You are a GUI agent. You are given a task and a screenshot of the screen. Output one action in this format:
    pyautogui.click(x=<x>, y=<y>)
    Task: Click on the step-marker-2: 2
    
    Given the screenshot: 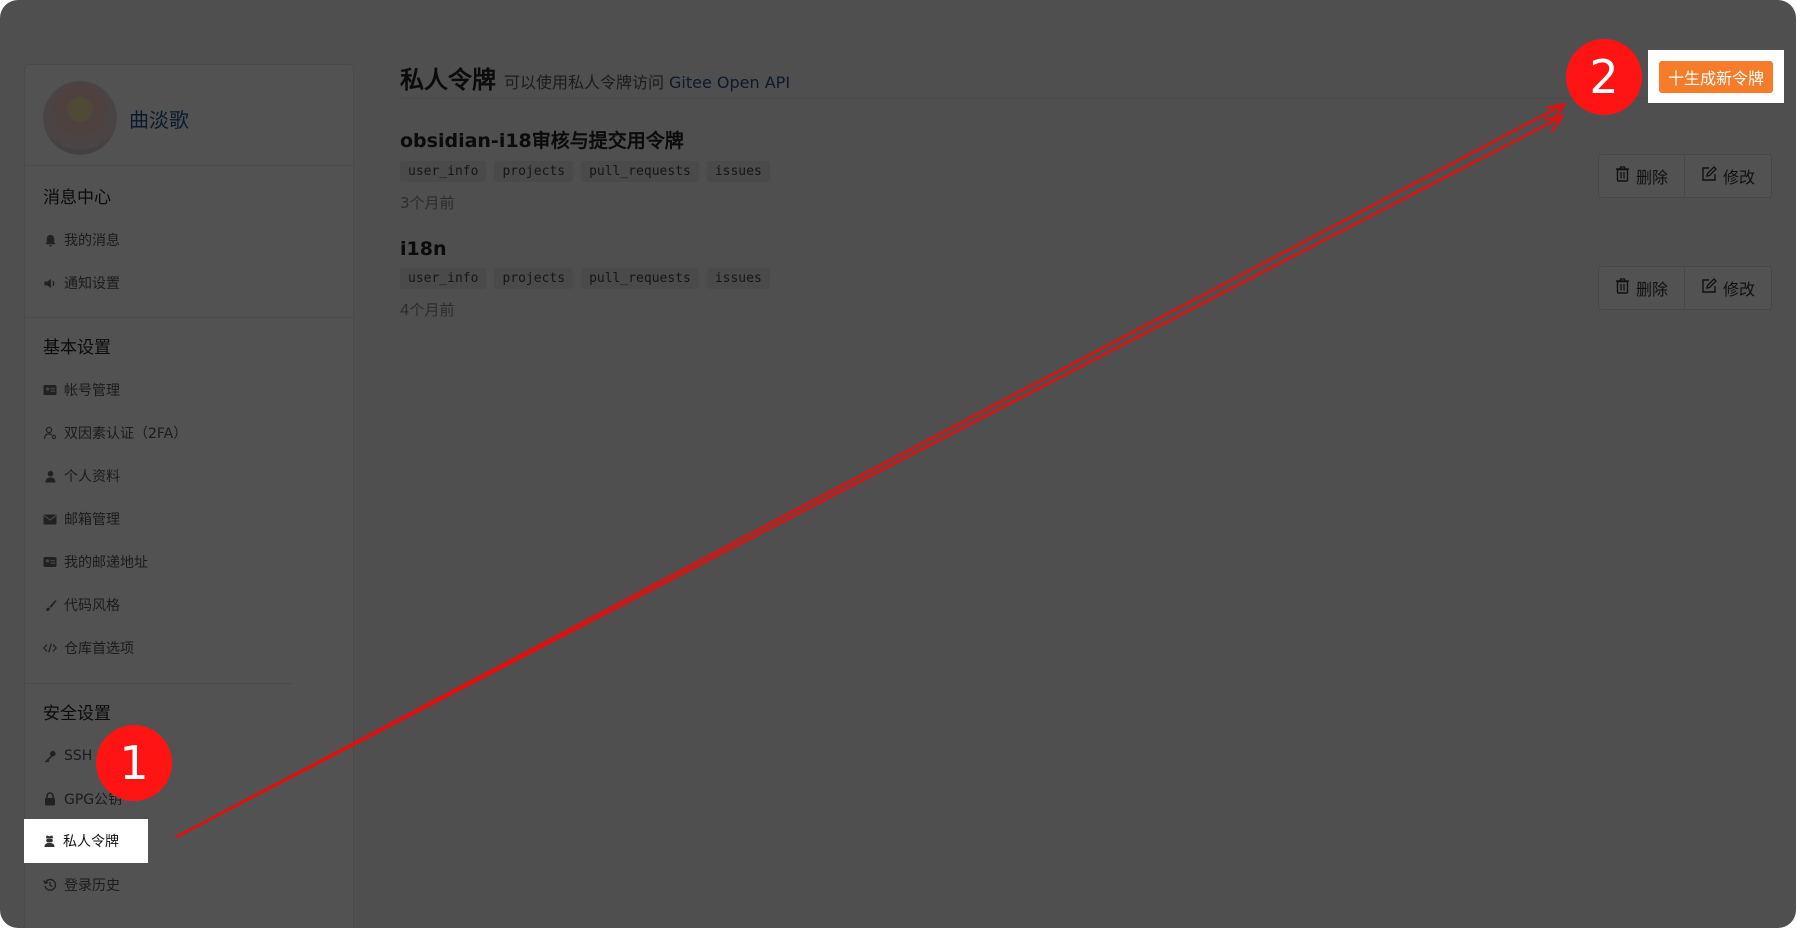 What is the action you would take?
    pyautogui.click(x=1604, y=77)
    